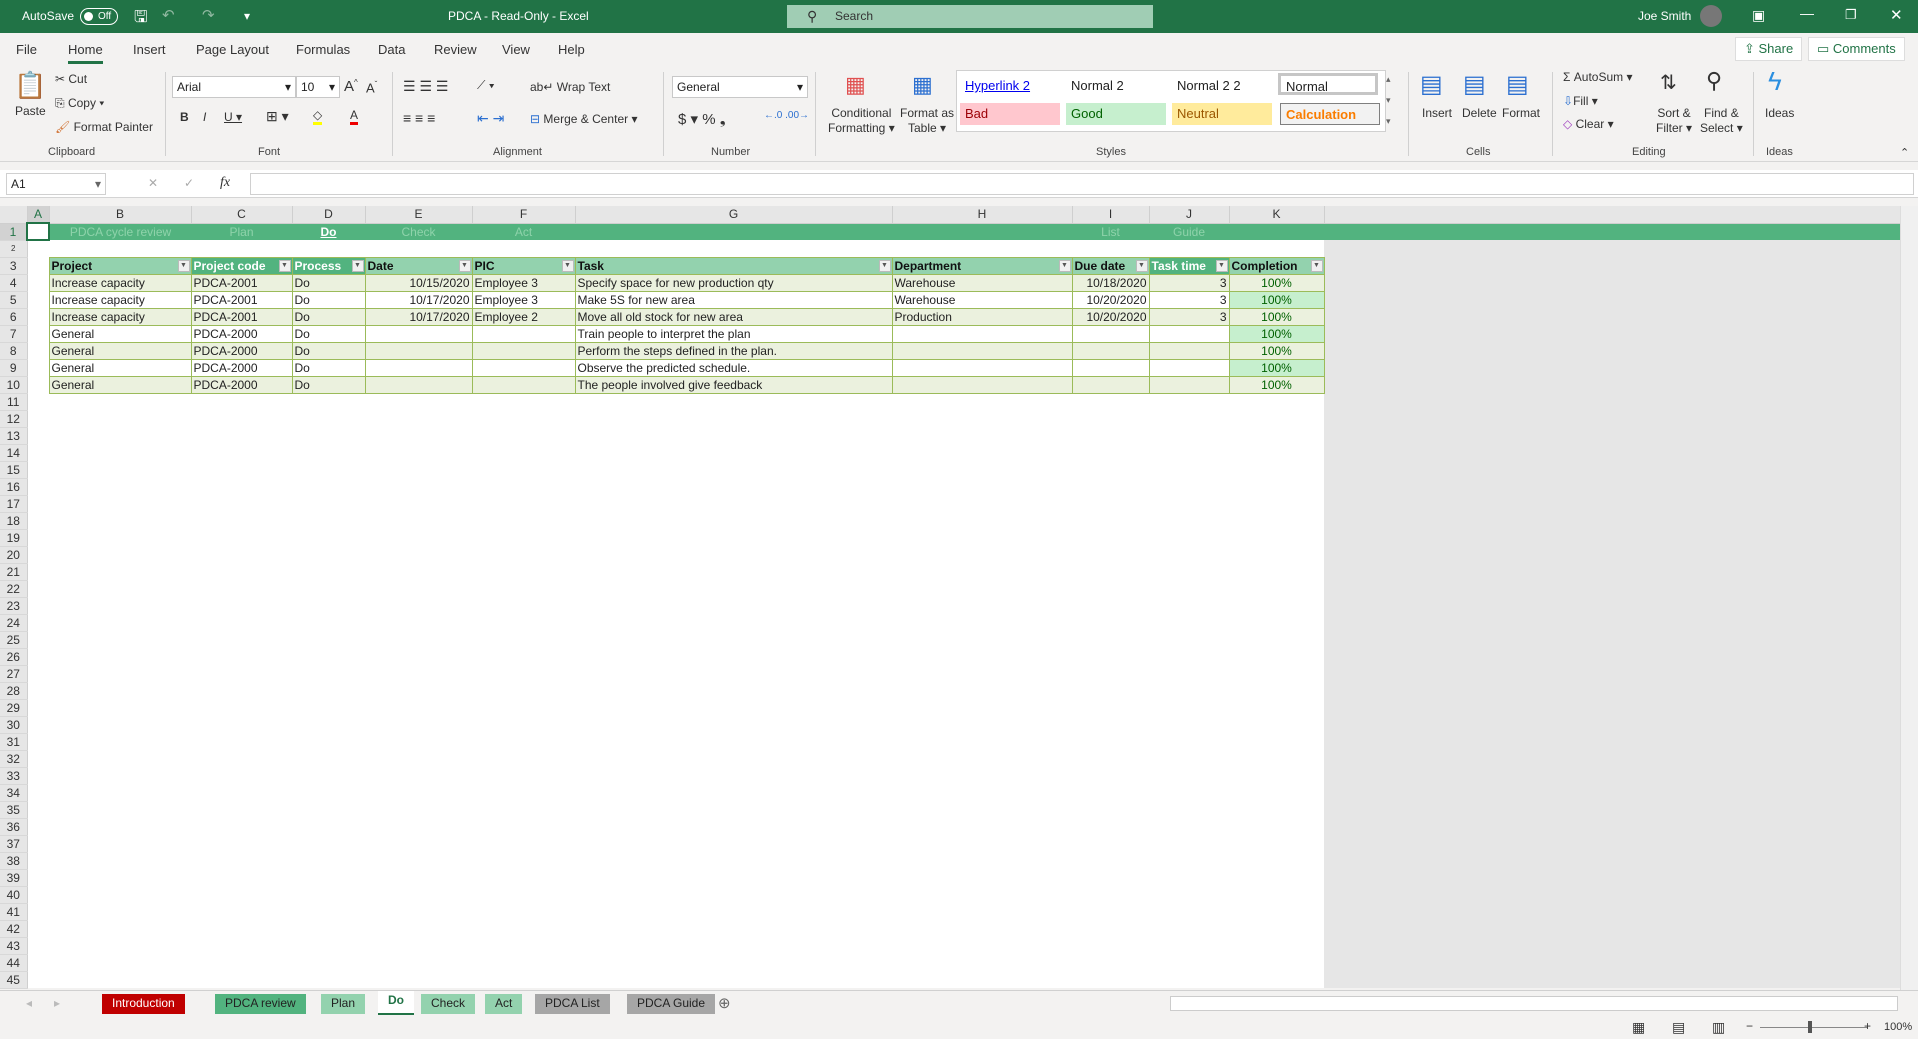  What do you see at coordinates (14, 810) in the screenshot?
I see `row-header-35: 35` at bounding box center [14, 810].